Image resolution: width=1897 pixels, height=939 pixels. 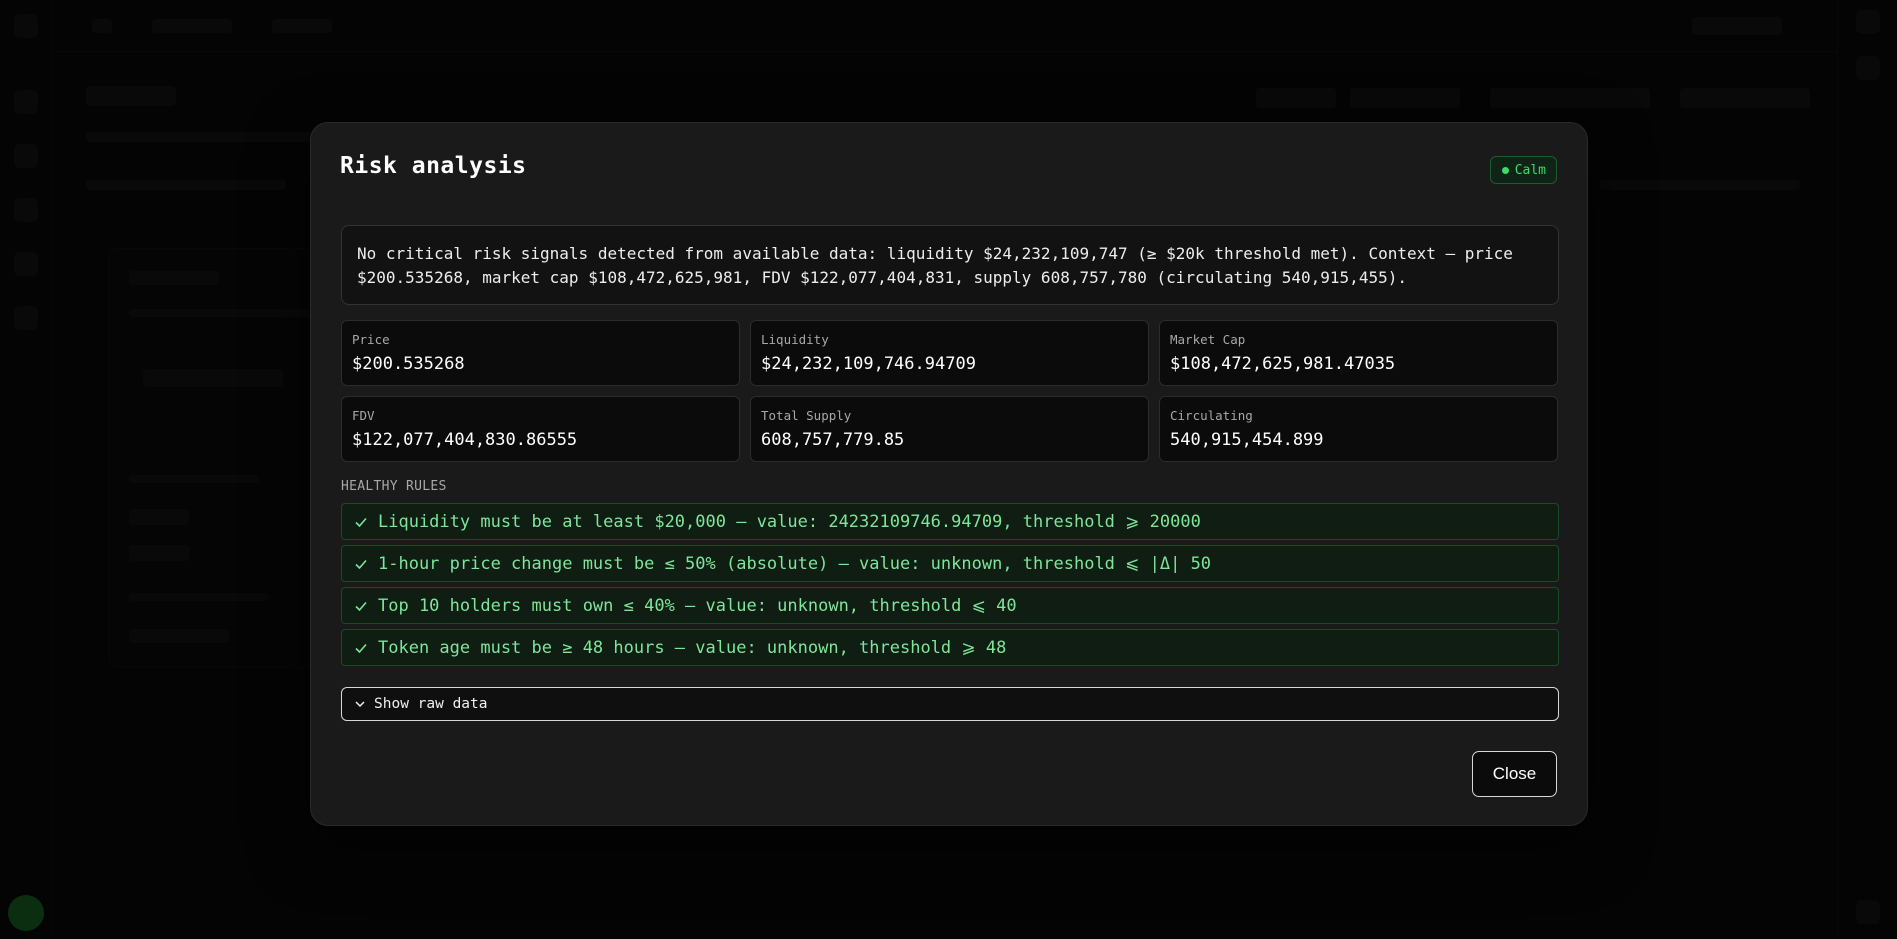 I want to click on stat-card-total-supply: Total Supply 608,757,779.85, so click(x=949, y=429).